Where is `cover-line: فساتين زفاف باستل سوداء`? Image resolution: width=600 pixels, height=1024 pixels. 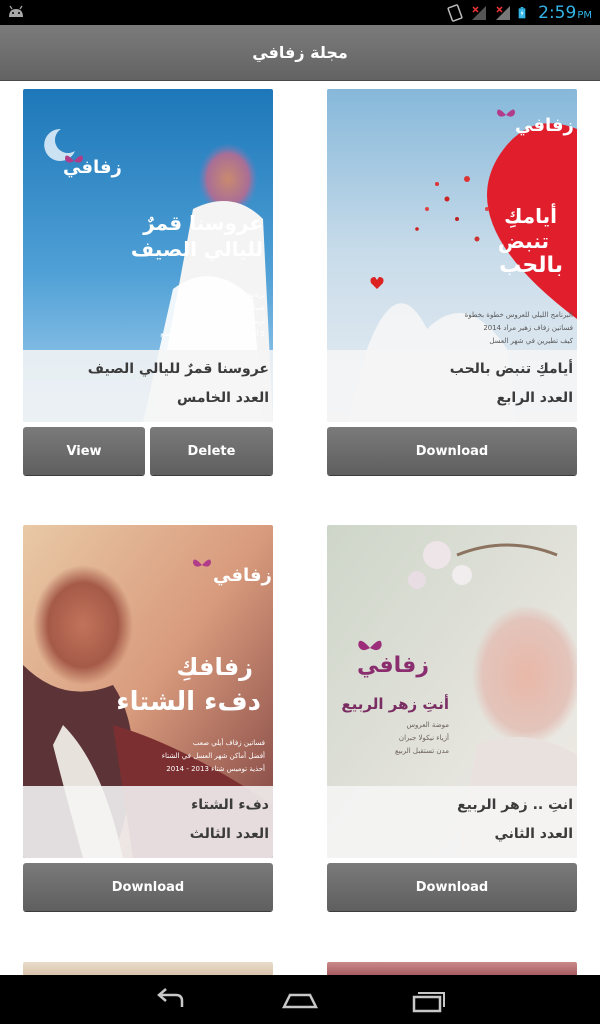
cover-line: فساتين زفاف باستل سوداء is located at coordinates (225, 308).